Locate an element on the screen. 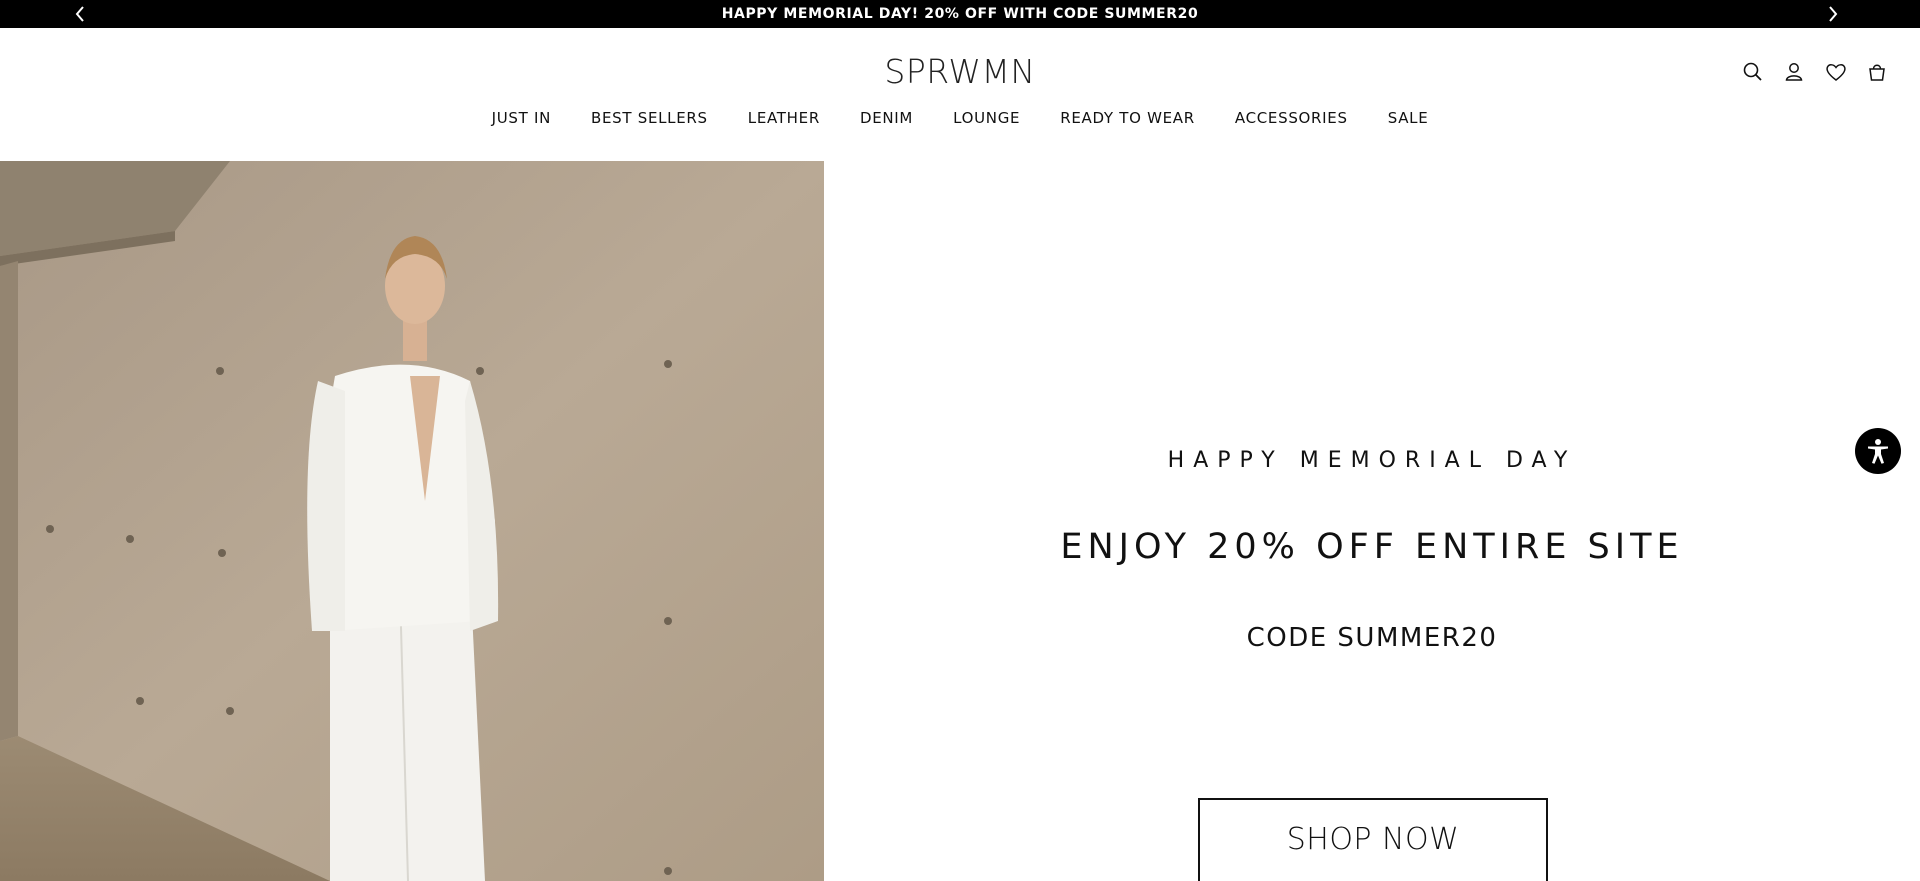 The height and width of the screenshot is (881, 1920). chevron-left-icon is located at coordinates (79, 14).